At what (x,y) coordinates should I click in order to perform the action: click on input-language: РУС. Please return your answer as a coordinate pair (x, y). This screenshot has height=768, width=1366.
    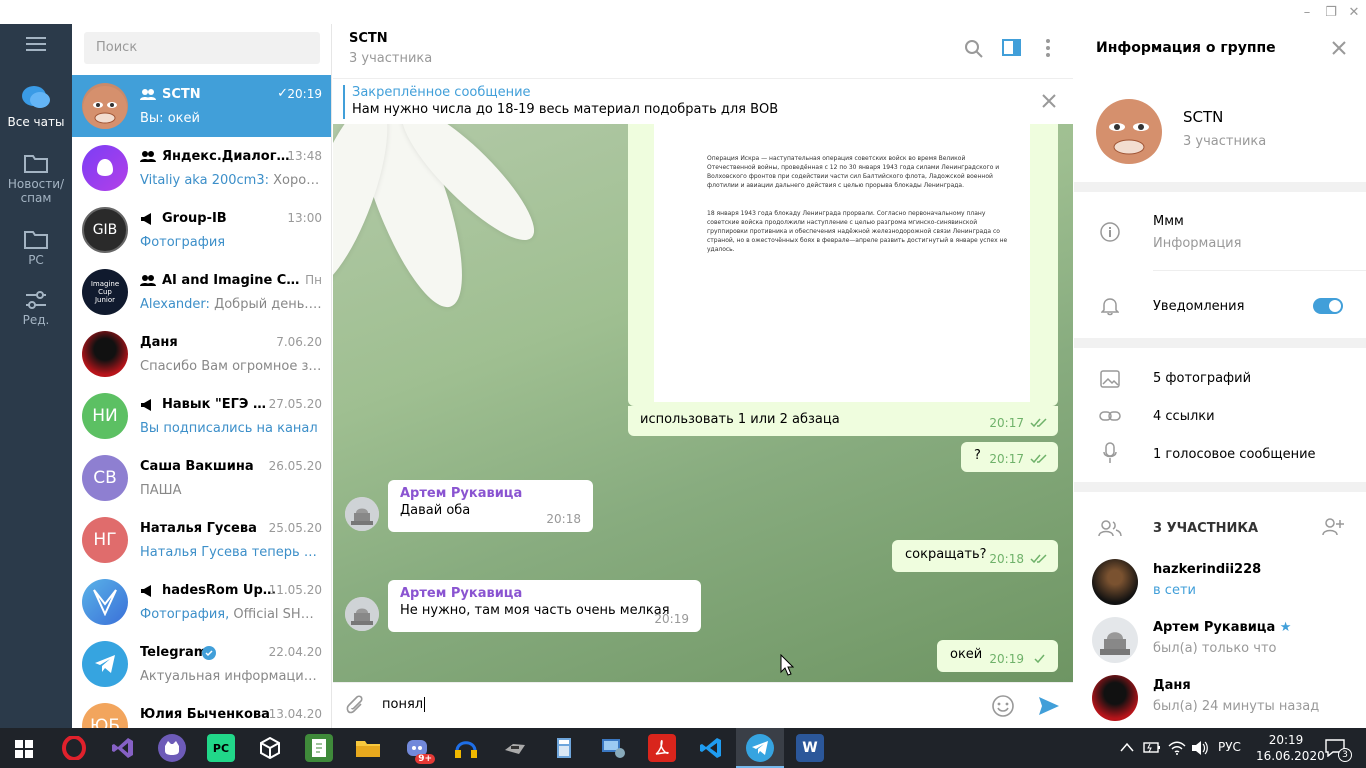
    Looking at the image, I should click on (1229, 747).